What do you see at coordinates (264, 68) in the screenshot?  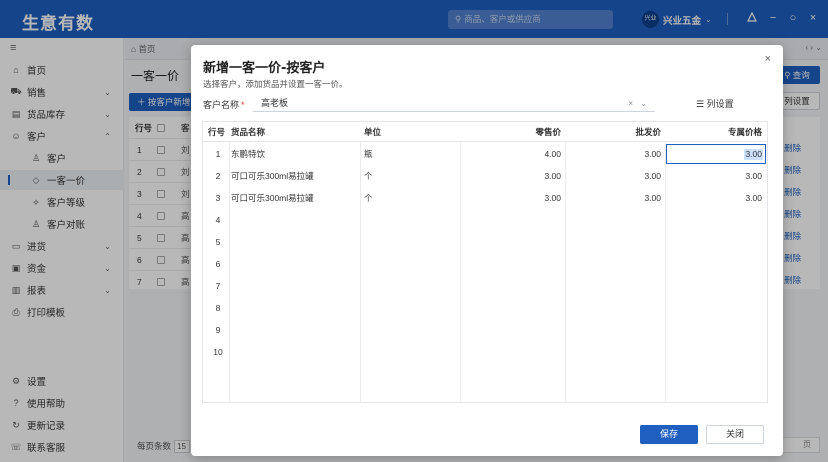 I see `dialog-title: 新增一客一价-按客户` at bounding box center [264, 68].